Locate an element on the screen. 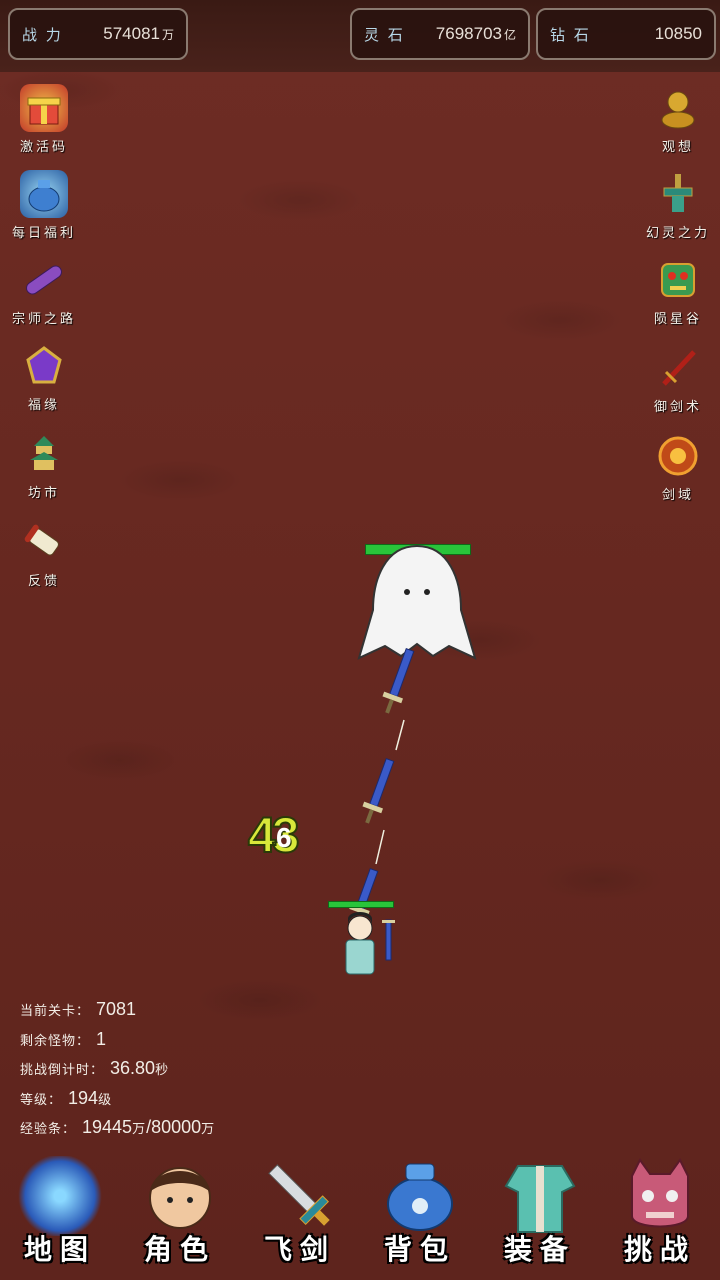  nav-challenge: 挑战 is located at coordinates (660, 1212).